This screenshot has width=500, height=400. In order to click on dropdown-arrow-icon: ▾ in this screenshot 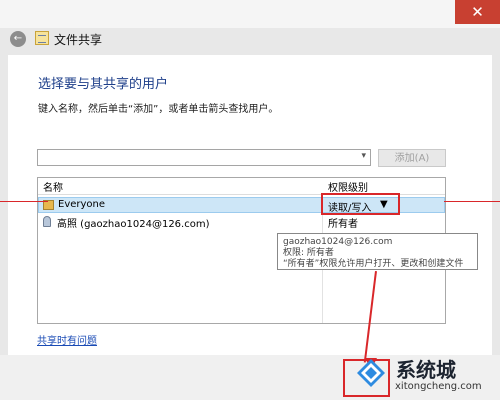, I will do `click(363, 156)`.